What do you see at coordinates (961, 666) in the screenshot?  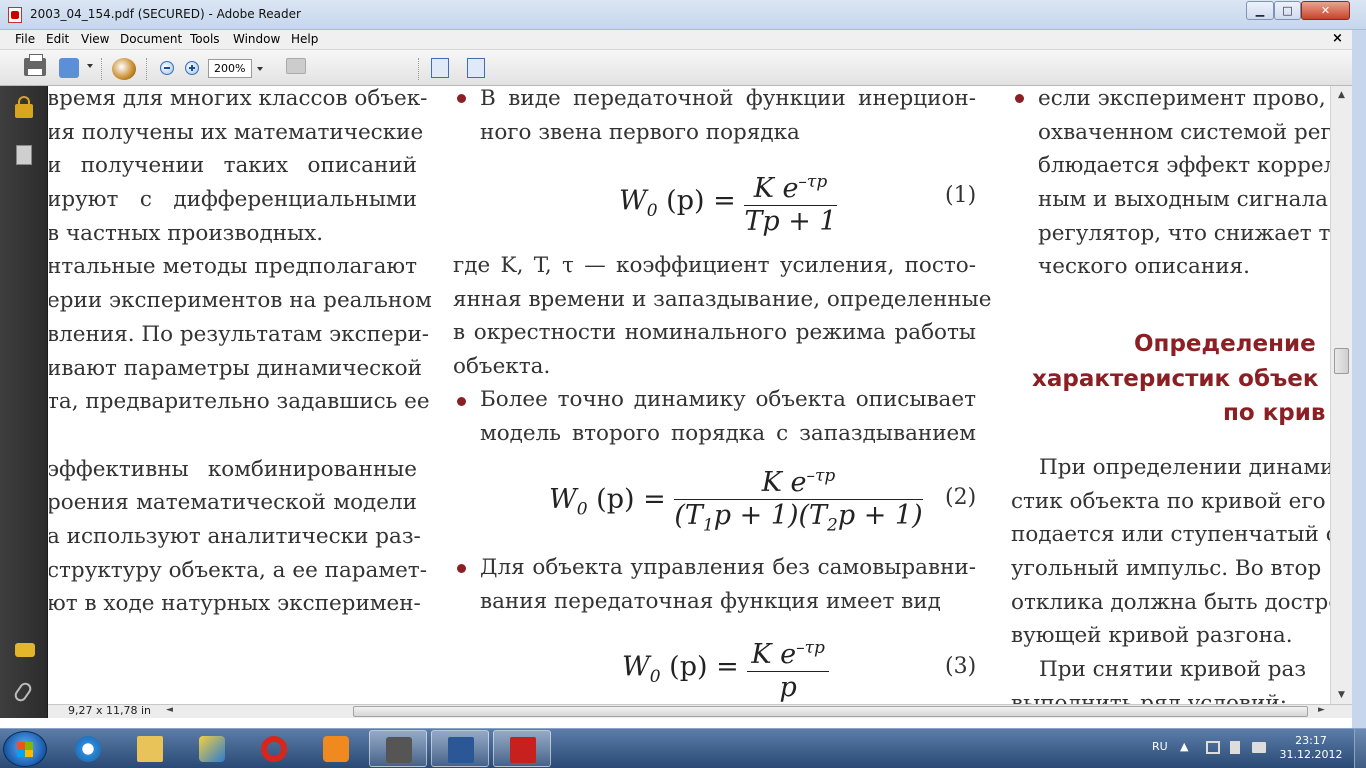 I see `equation-number: (3)` at bounding box center [961, 666].